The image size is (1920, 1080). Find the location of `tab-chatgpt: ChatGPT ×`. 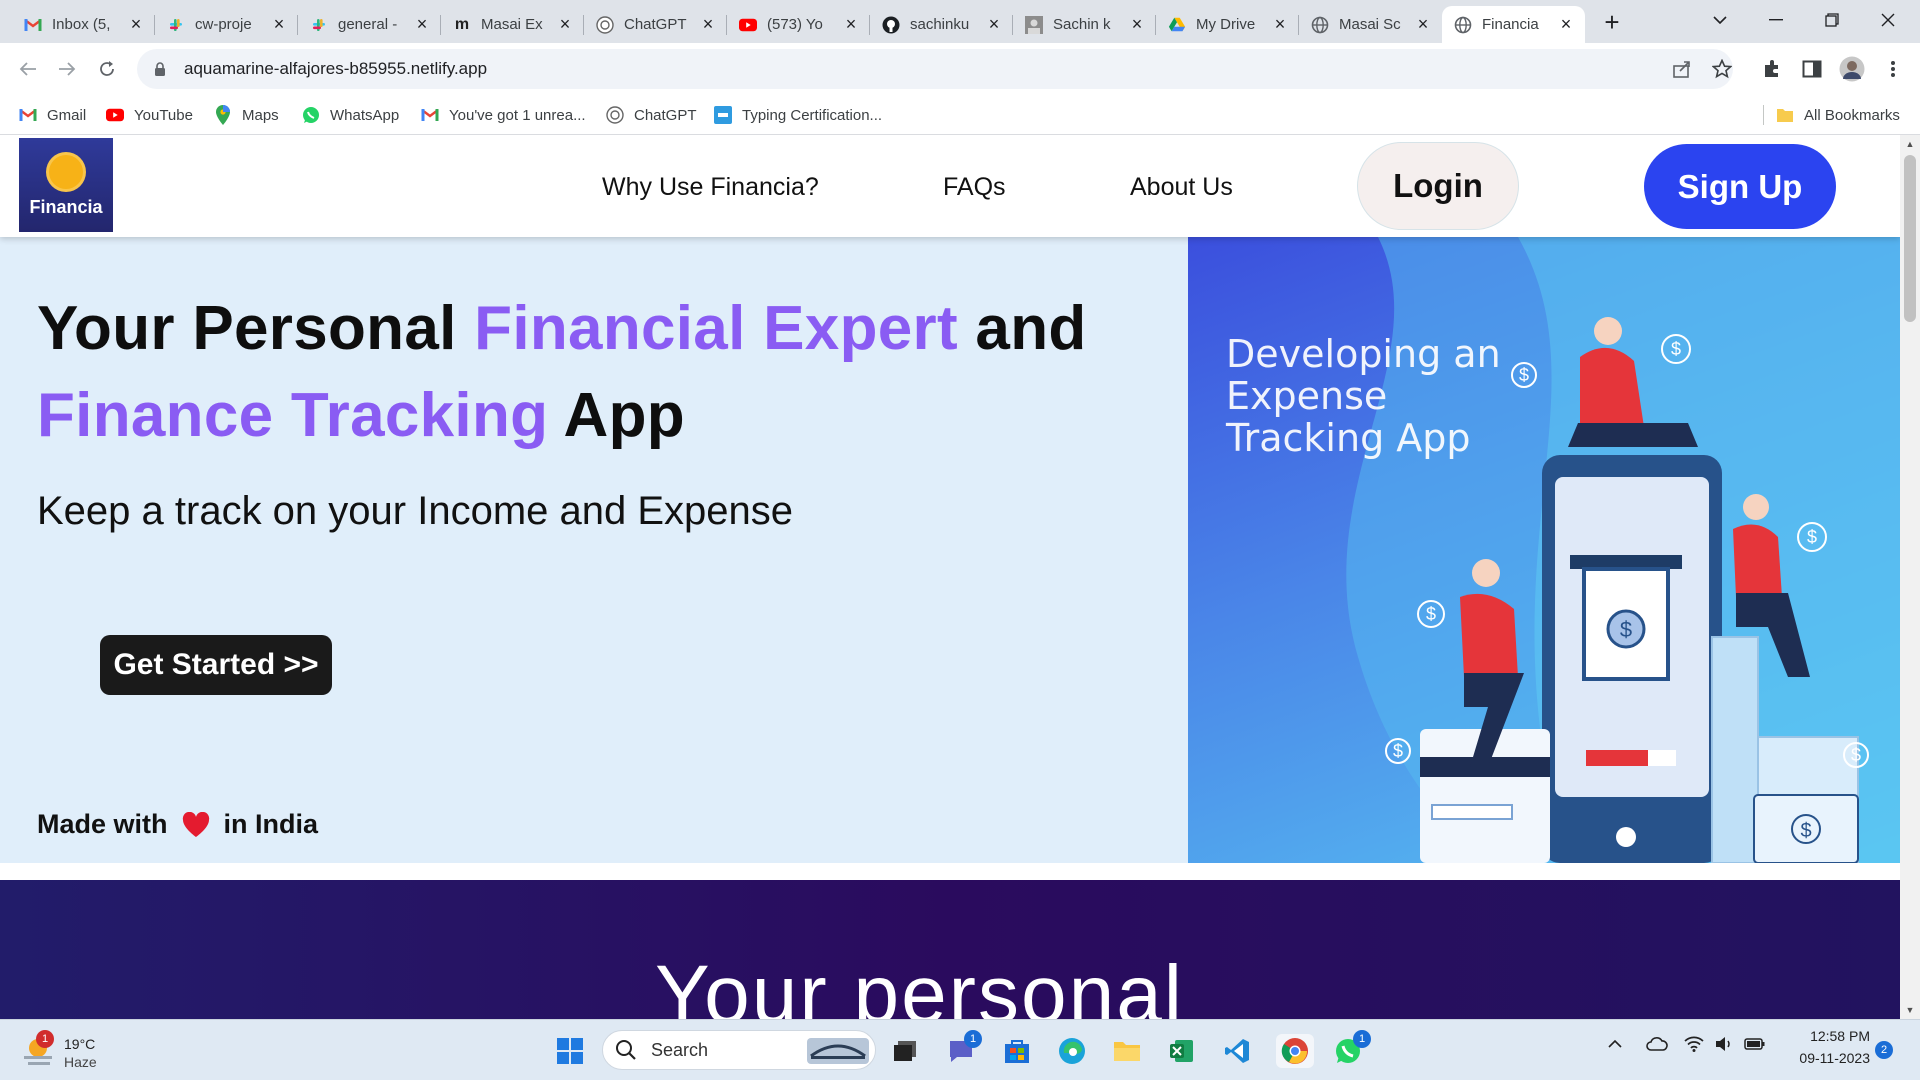

tab-chatgpt: ChatGPT × is located at coordinates (655, 24).